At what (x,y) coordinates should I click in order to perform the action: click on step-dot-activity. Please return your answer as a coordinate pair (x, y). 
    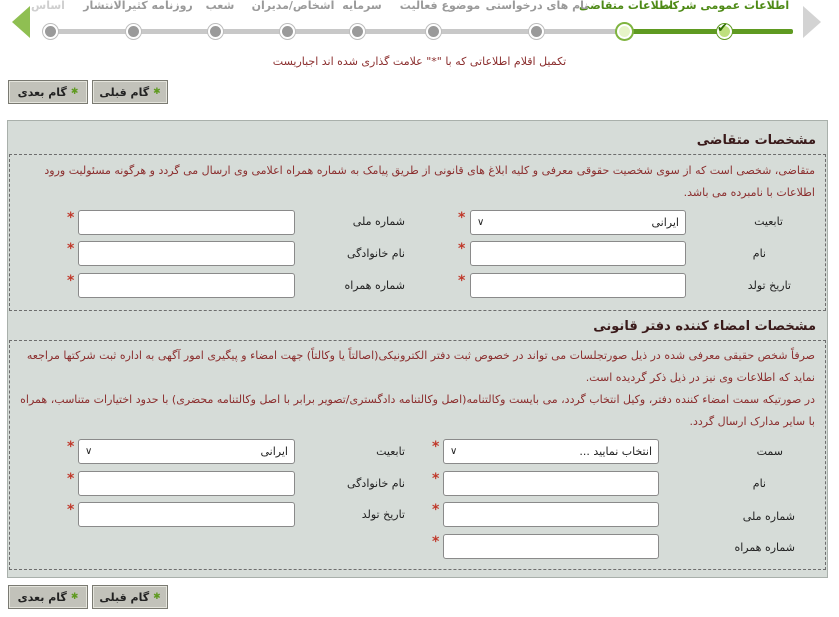
    Looking at the image, I should click on (433, 31).